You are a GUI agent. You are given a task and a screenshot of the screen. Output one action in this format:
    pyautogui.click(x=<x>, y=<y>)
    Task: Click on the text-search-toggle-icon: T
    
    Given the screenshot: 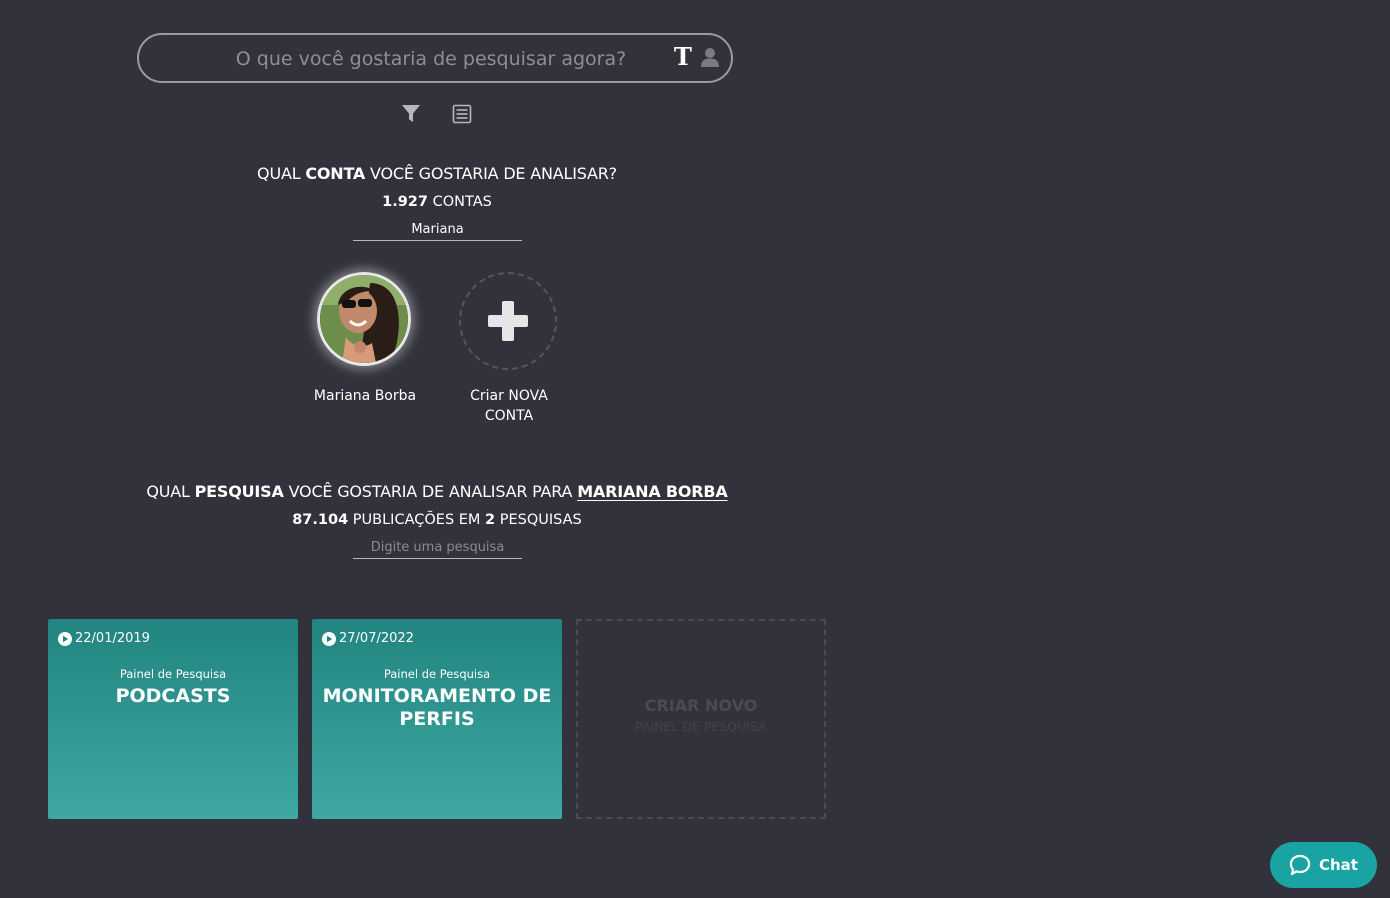 What is the action you would take?
    pyautogui.click(x=683, y=56)
    